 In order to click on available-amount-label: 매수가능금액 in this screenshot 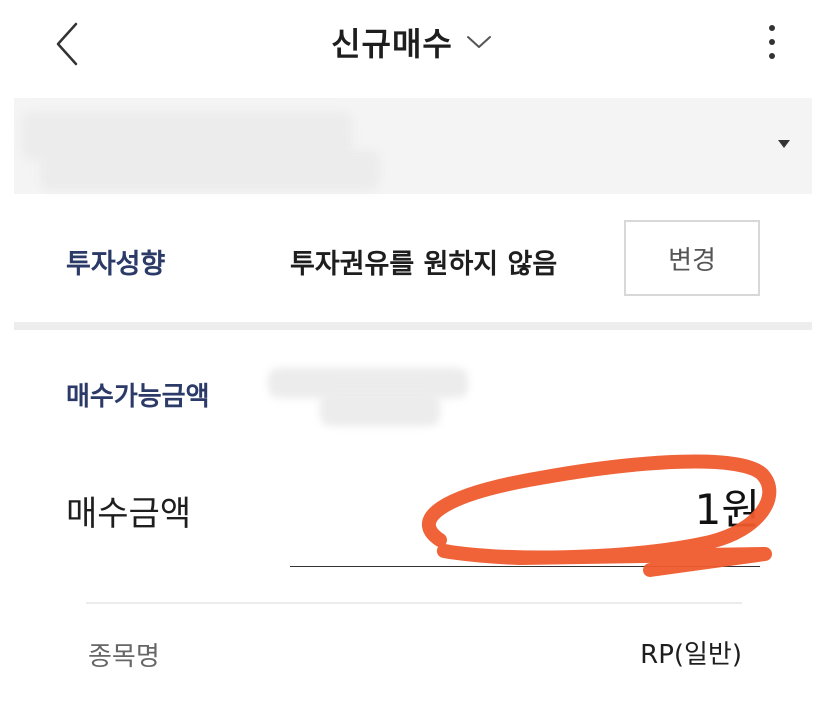, I will do `click(138, 397)`.